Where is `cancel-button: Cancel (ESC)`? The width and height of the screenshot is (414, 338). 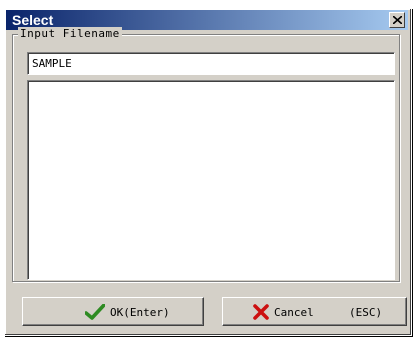
cancel-button: Cancel (ESC) is located at coordinates (314, 311).